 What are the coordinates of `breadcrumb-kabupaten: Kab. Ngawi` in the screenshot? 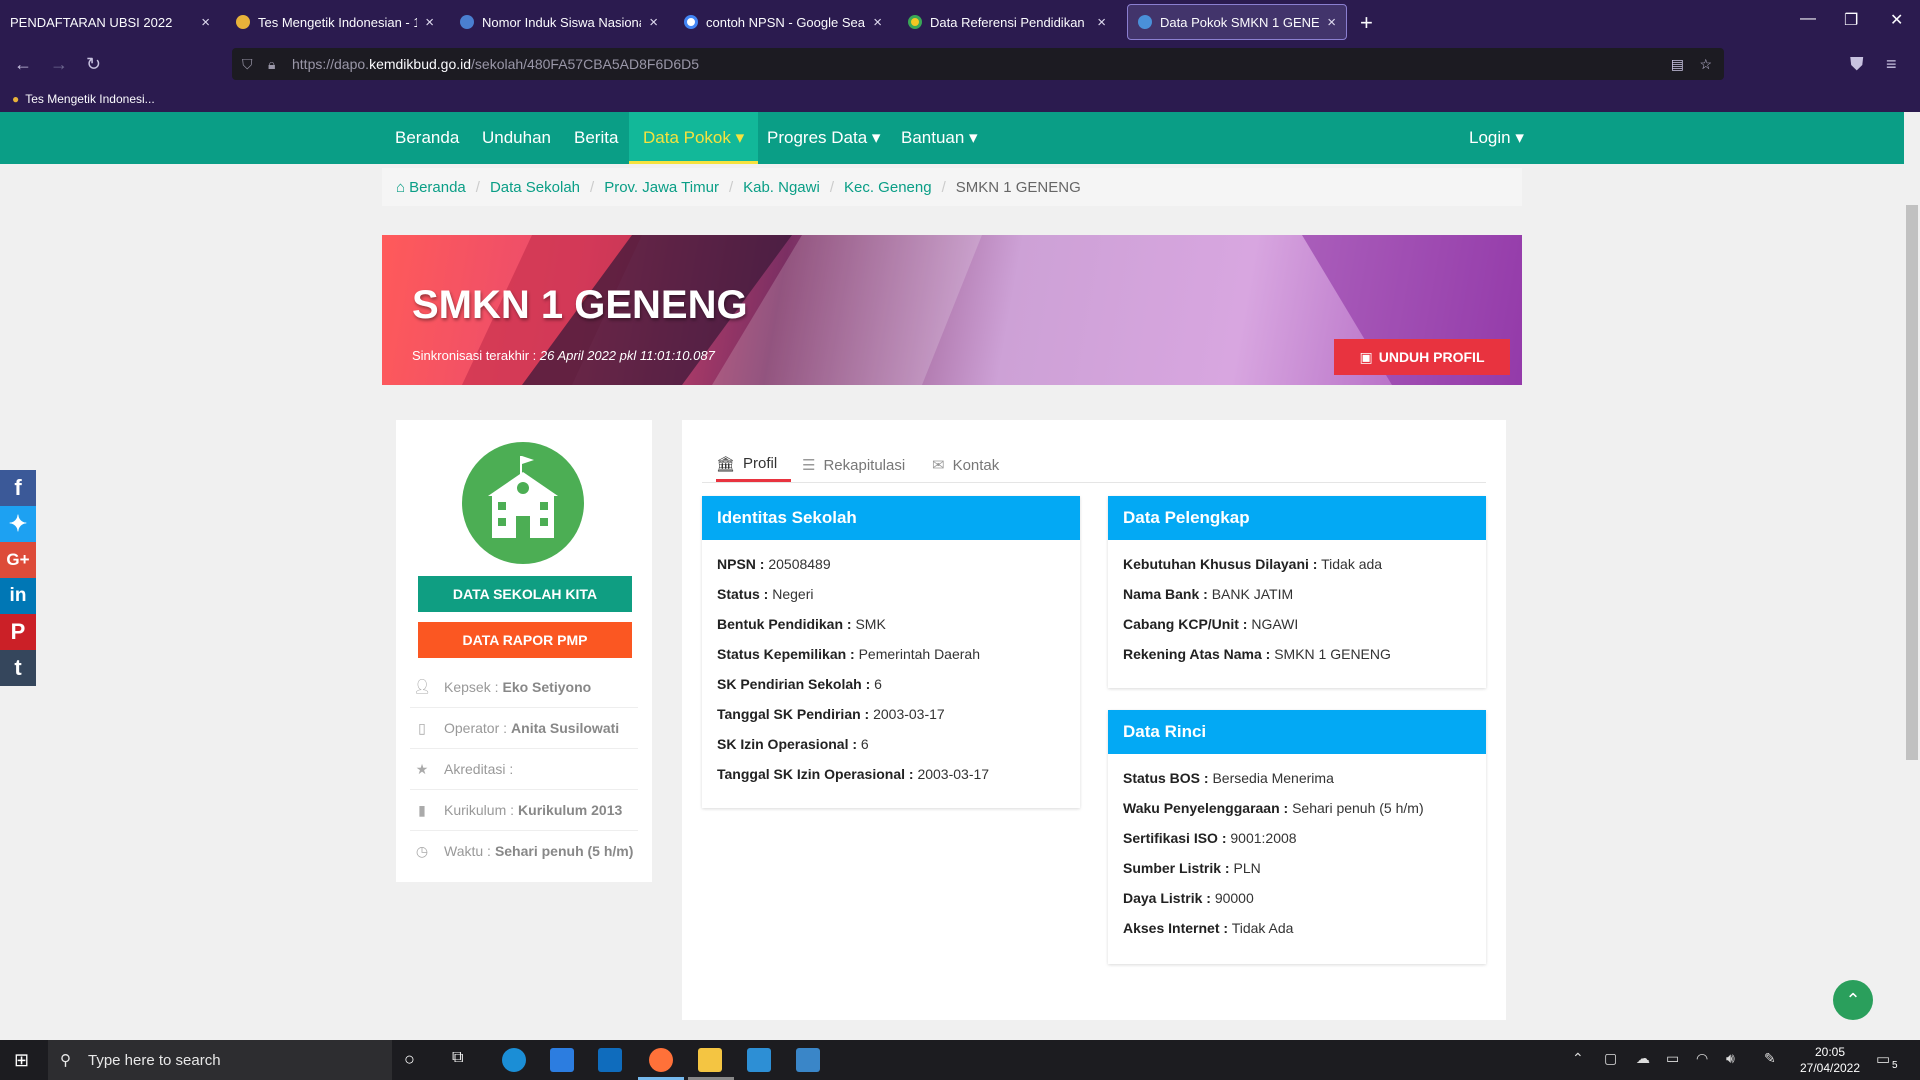 It's located at (781, 187).